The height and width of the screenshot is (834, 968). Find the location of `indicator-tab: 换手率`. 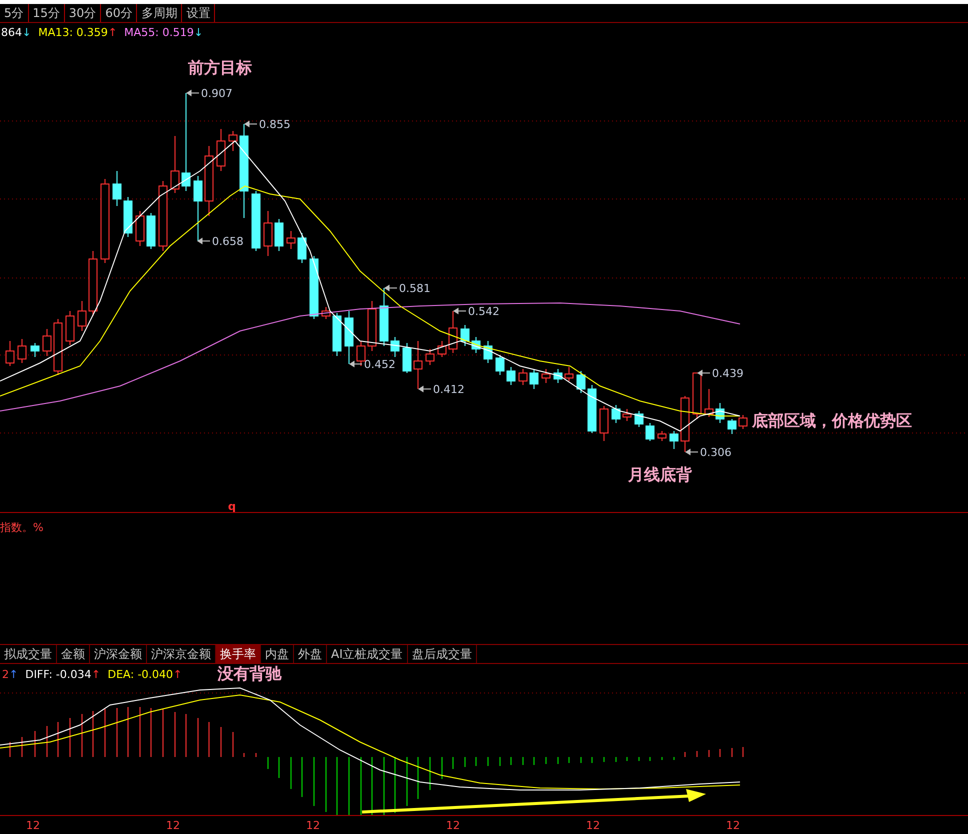

indicator-tab: 换手率 is located at coordinates (238, 654).